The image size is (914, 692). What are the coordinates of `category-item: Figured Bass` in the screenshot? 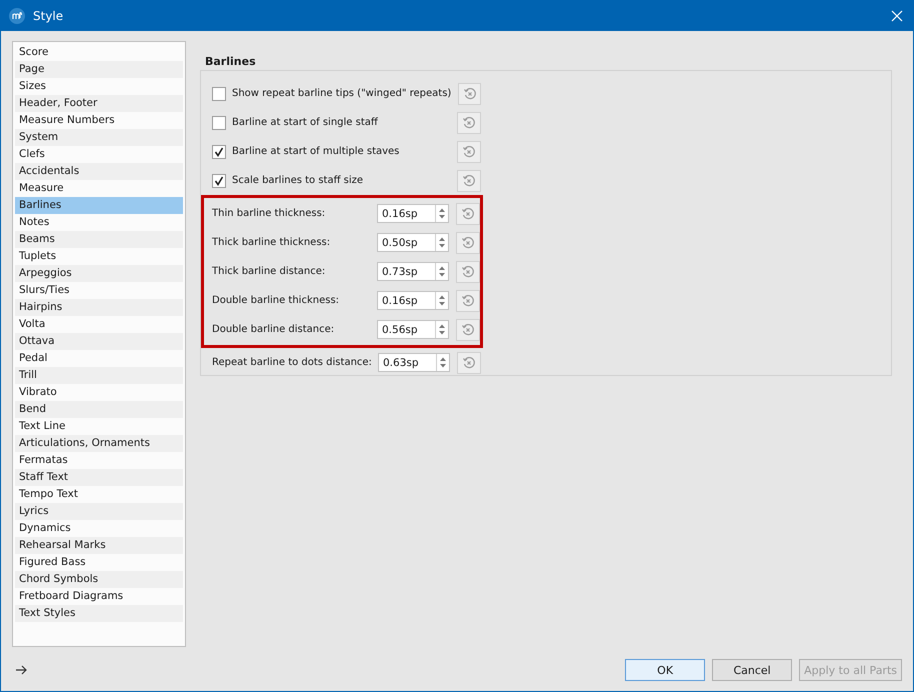 It's located at (99, 562).